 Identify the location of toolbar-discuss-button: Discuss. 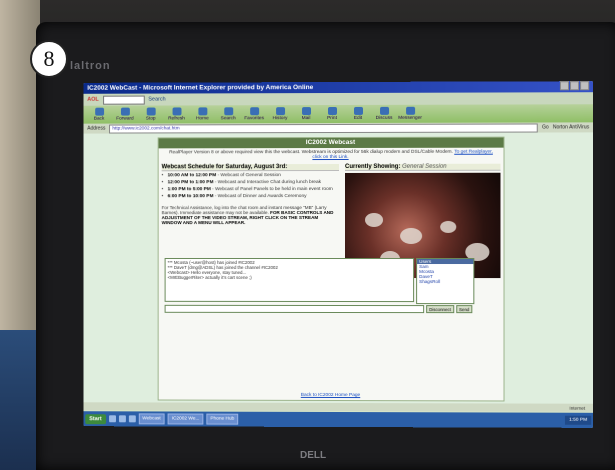
(384, 114).